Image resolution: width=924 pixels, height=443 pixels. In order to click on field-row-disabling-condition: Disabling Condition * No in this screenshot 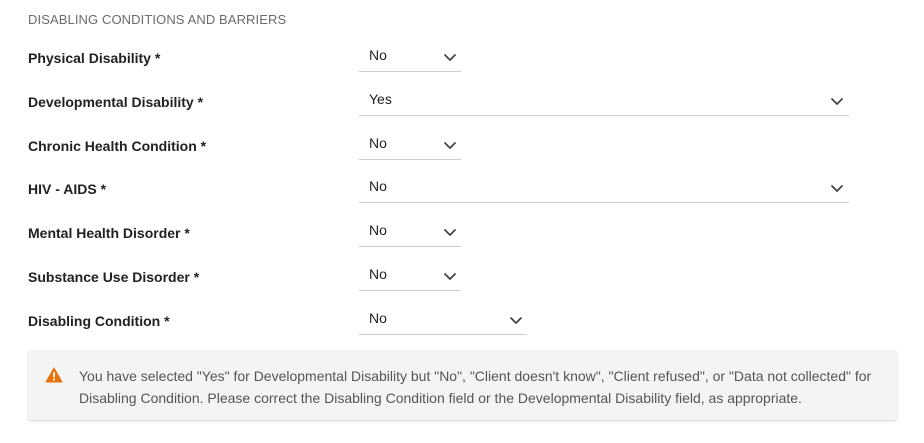, I will do `click(462, 320)`.